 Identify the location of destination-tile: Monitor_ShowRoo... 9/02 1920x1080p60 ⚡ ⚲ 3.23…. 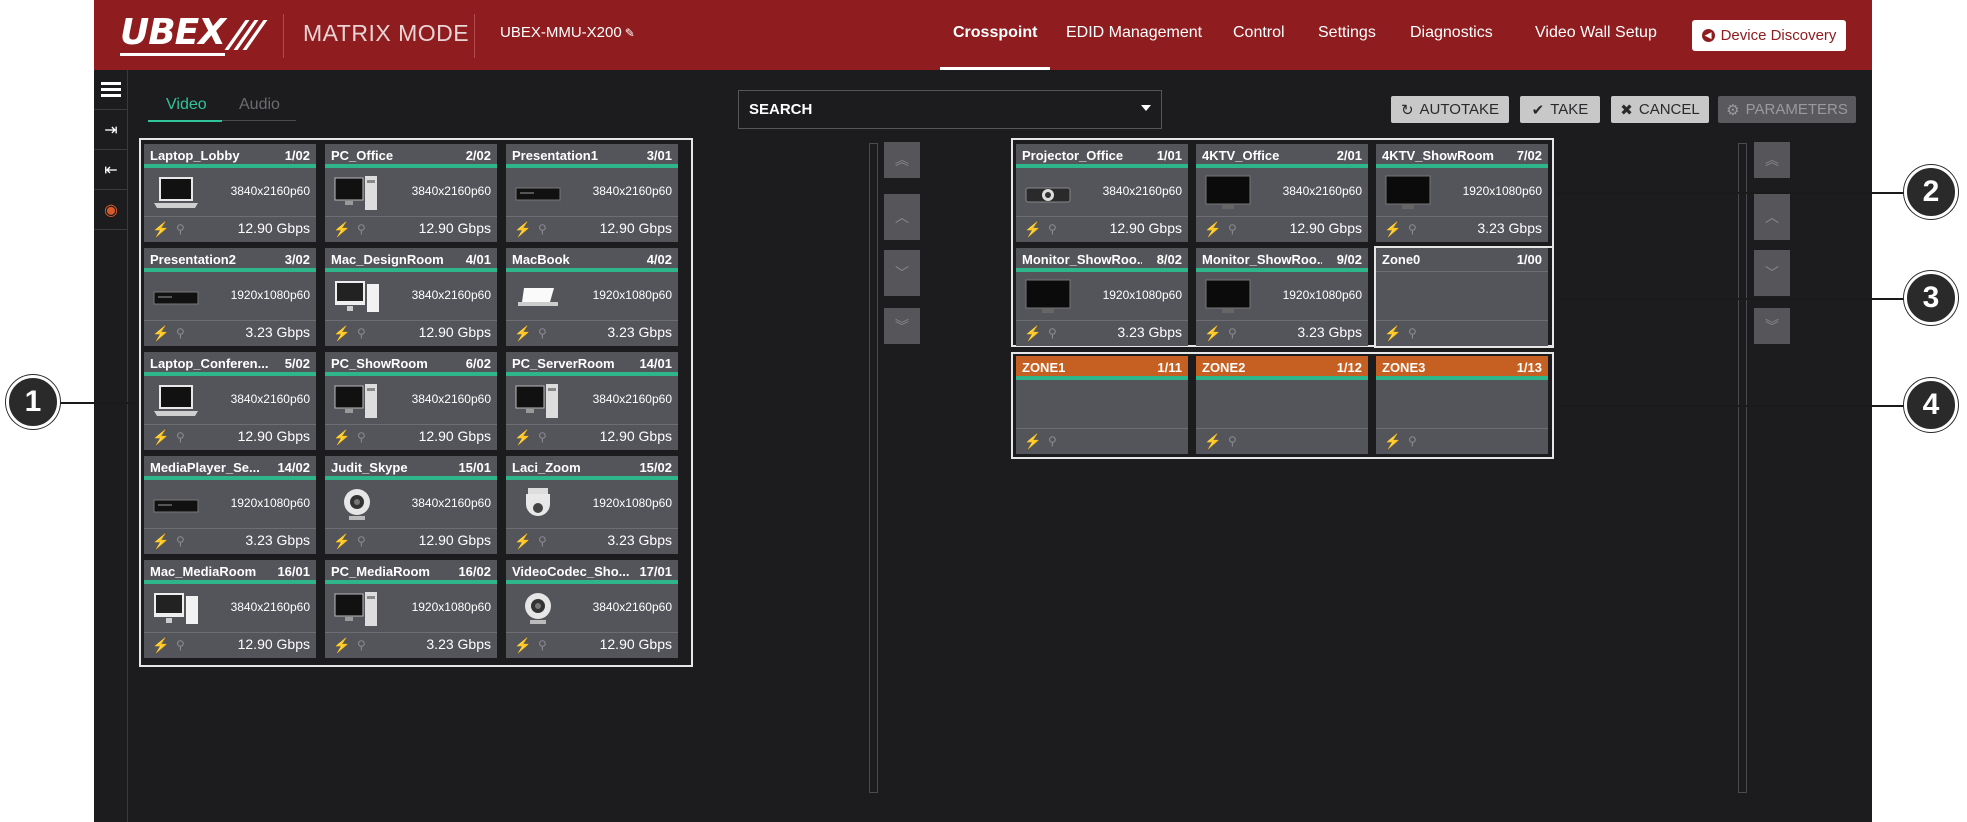
(1282, 297).